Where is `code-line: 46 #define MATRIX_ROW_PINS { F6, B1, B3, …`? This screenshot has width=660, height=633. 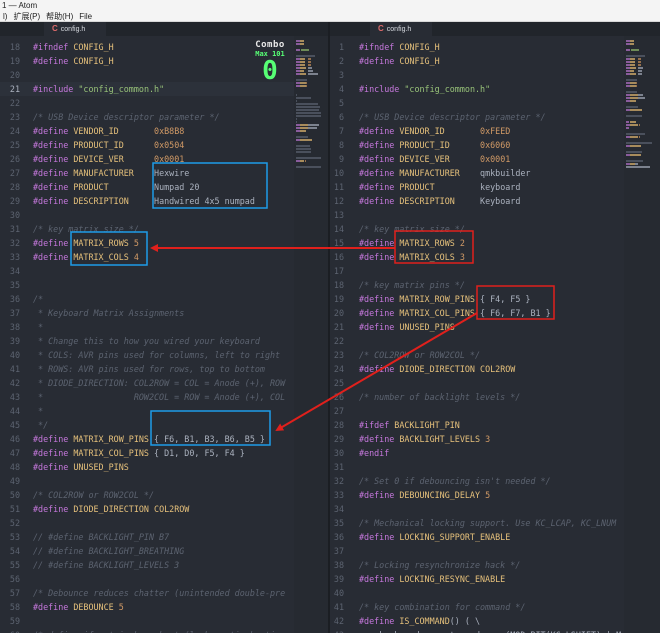
code-line: 46 #define MATRIX_ROW_PINS { F6, B1, B3, … is located at coordinates (147, 439).